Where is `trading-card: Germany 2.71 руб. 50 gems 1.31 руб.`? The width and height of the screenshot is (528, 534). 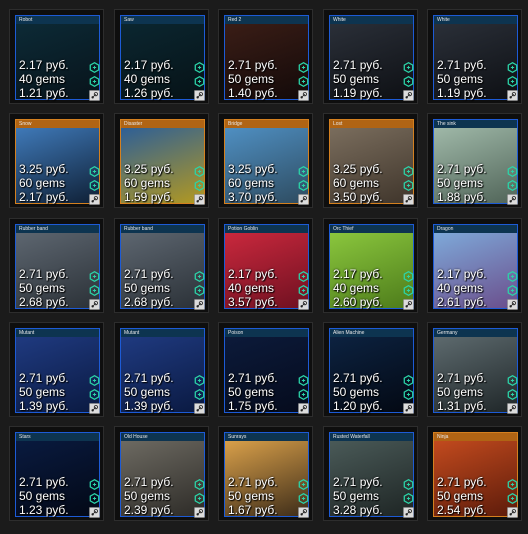 trading-card: Germany 2.71 руб. 50 gems 1.31 руб. is located at coordinates (474, 369).